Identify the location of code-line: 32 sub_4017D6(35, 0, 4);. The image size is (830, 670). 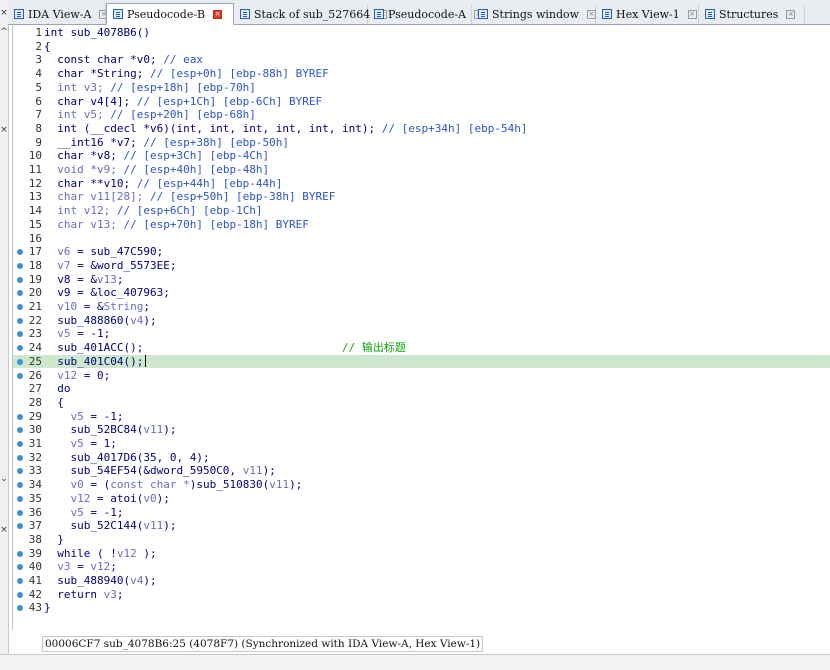
(421, 458).